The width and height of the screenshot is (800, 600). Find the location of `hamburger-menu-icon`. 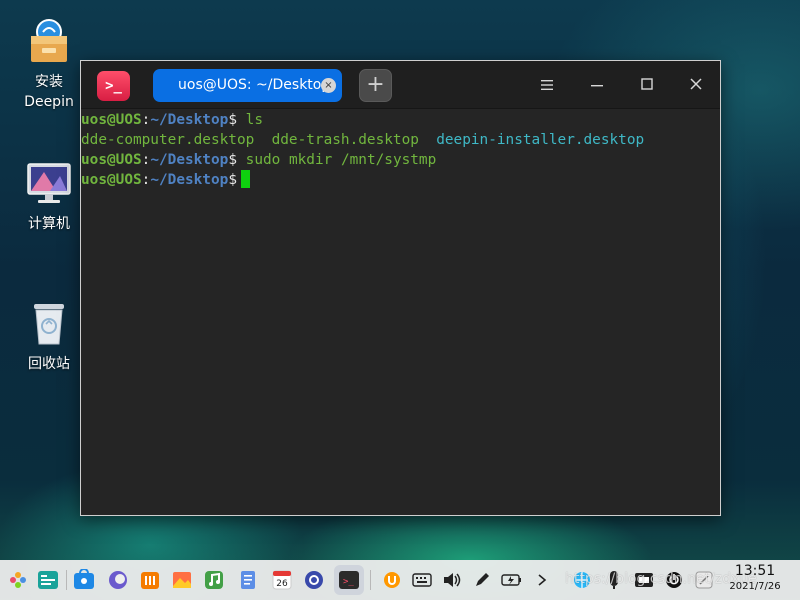

hamburger-menu-icon is located at coordinates (547, 85).